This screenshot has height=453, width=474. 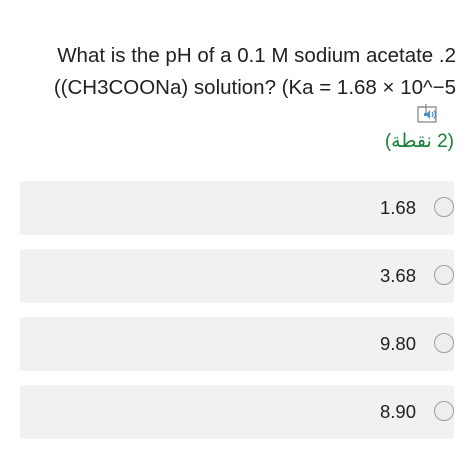 What do you see at coordinates (397, 207) in the screenshot?
I see `option-label: 1.68` at bounding box center [397, 207].